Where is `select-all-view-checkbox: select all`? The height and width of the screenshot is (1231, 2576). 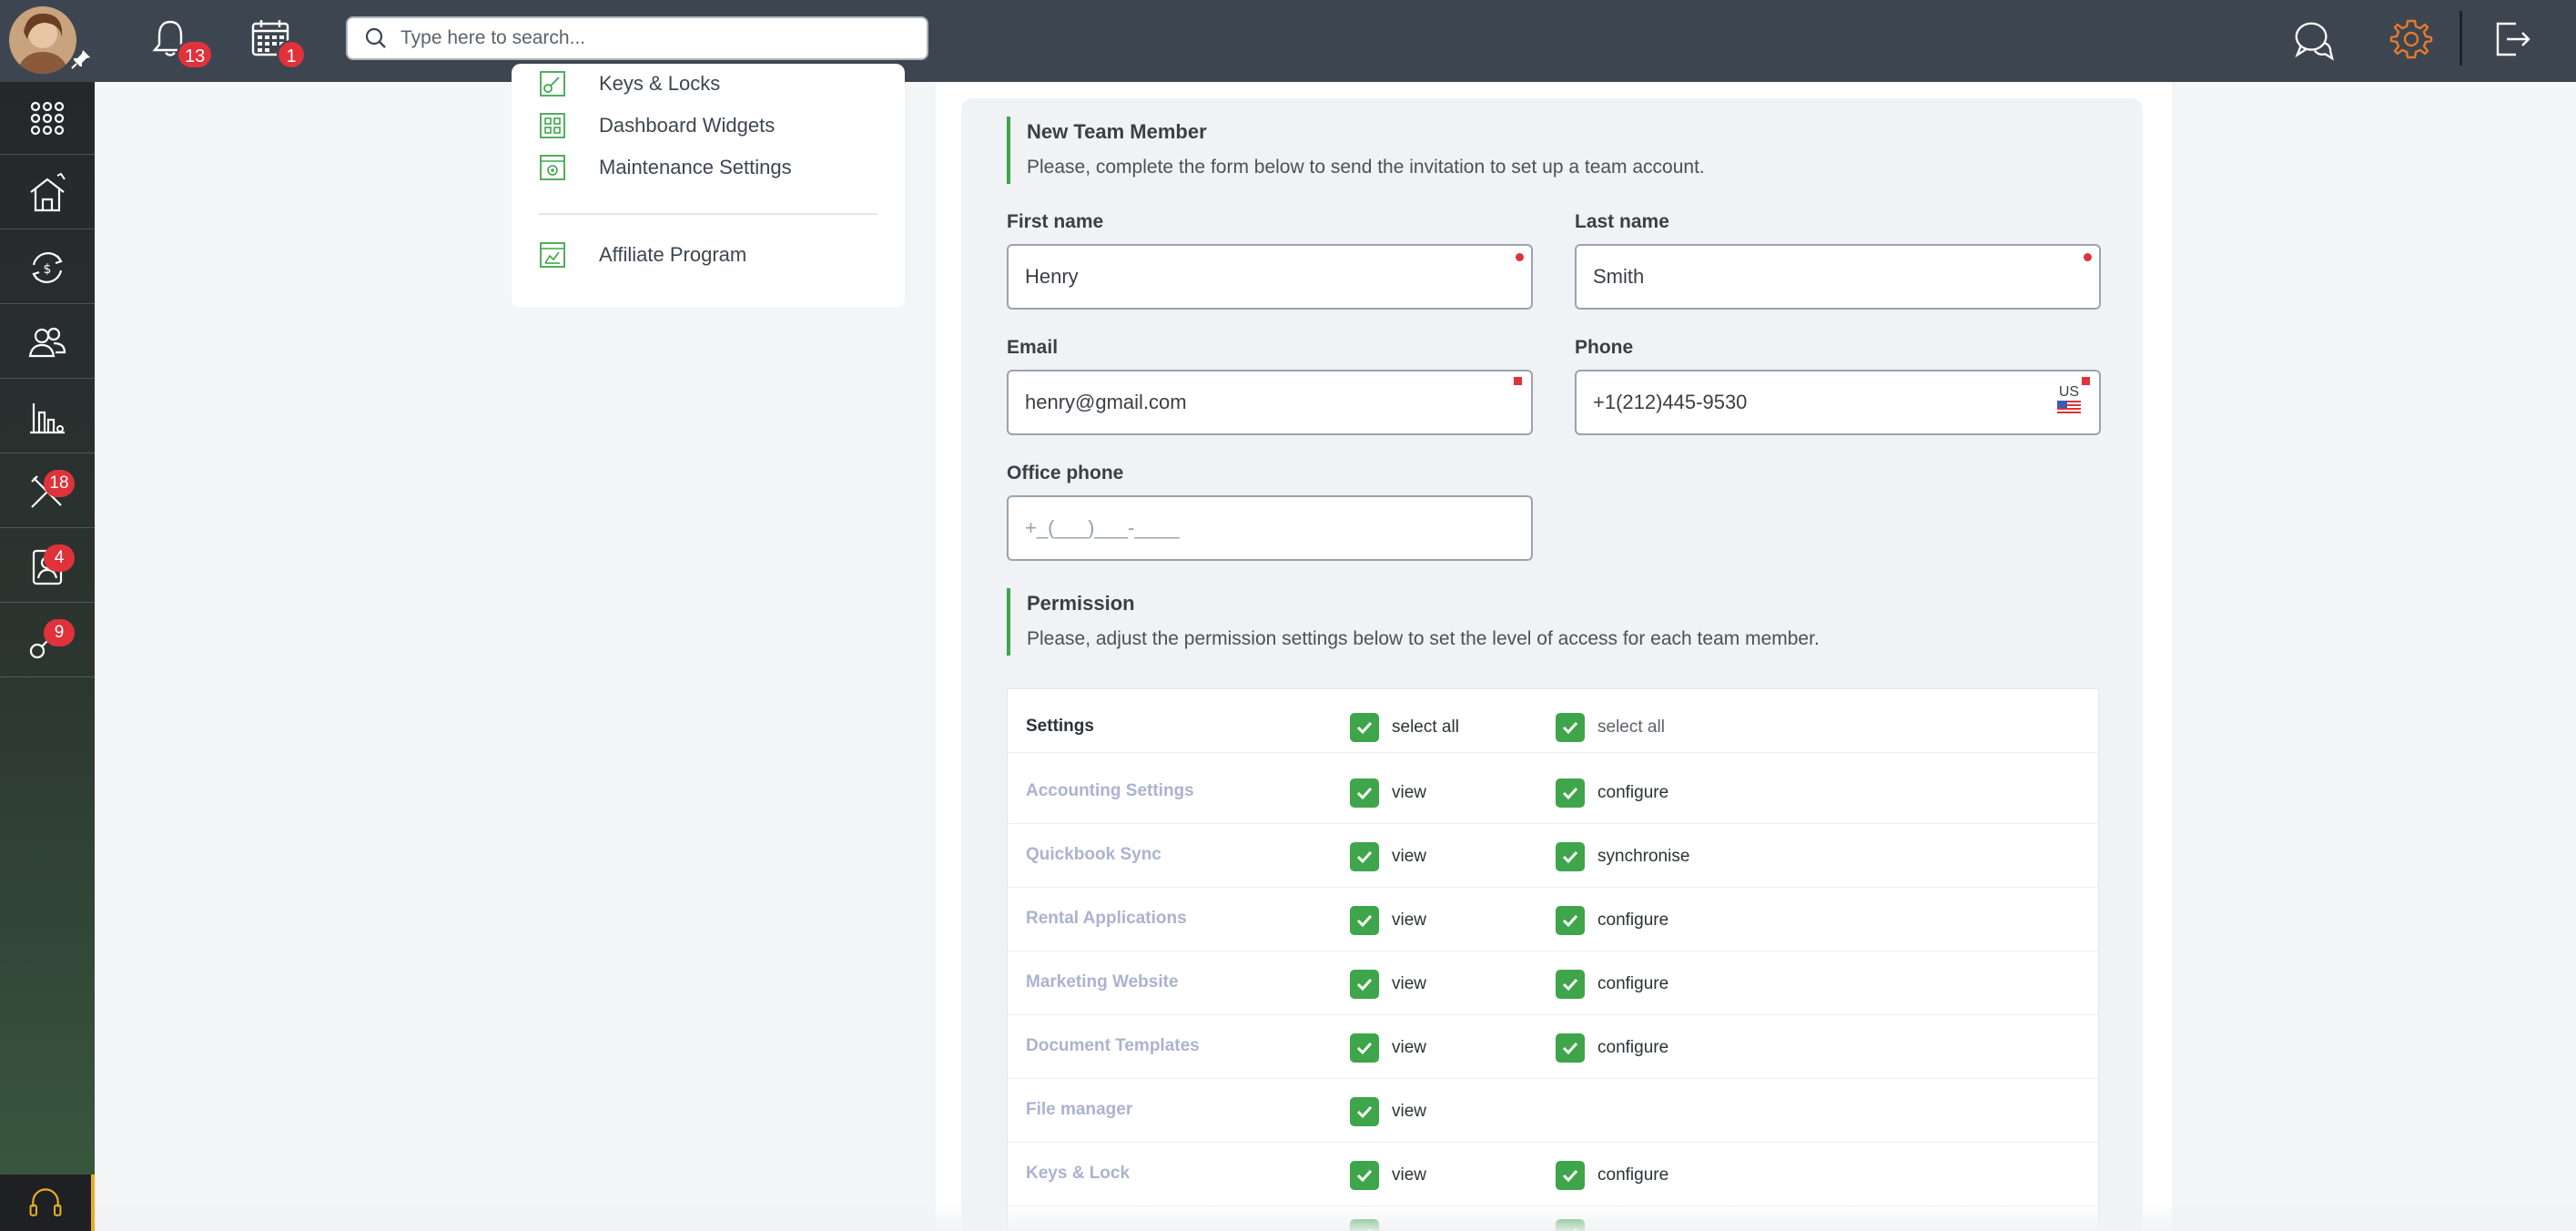
select-all-view-checkbox: select all is located at coordinates (1404, 727).